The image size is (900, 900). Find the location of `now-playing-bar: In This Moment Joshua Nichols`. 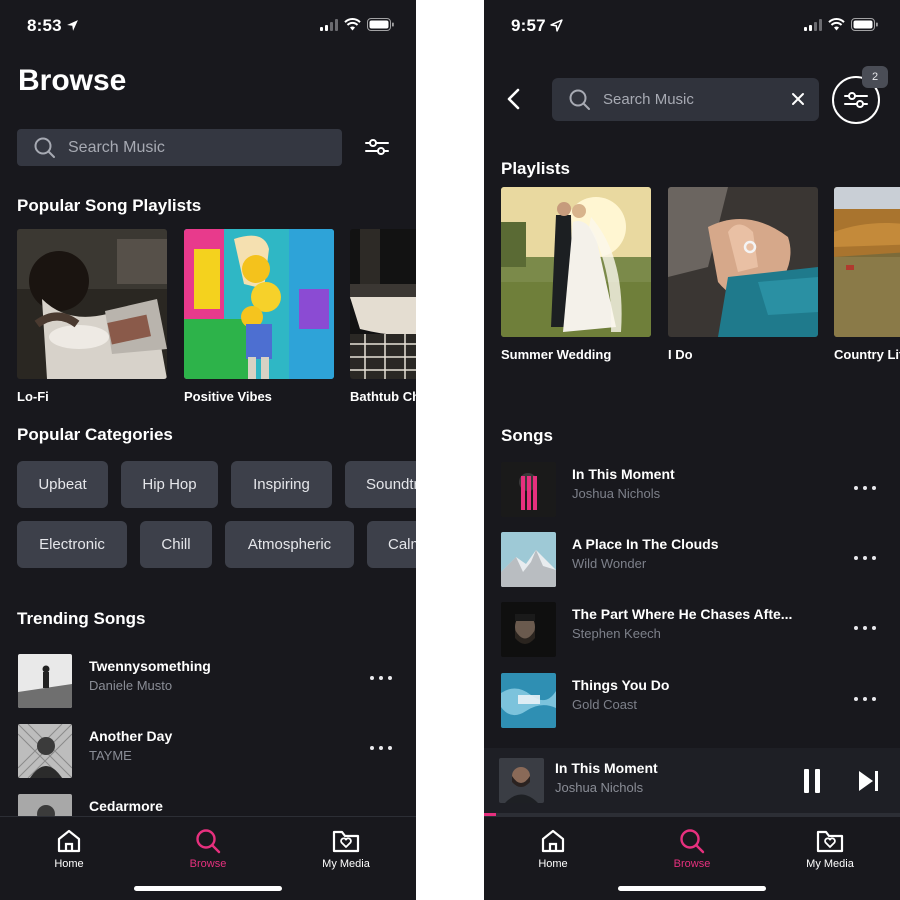

now-playing-bar: In This Moment Joshua Nichols is located at coordinates (692, 782).